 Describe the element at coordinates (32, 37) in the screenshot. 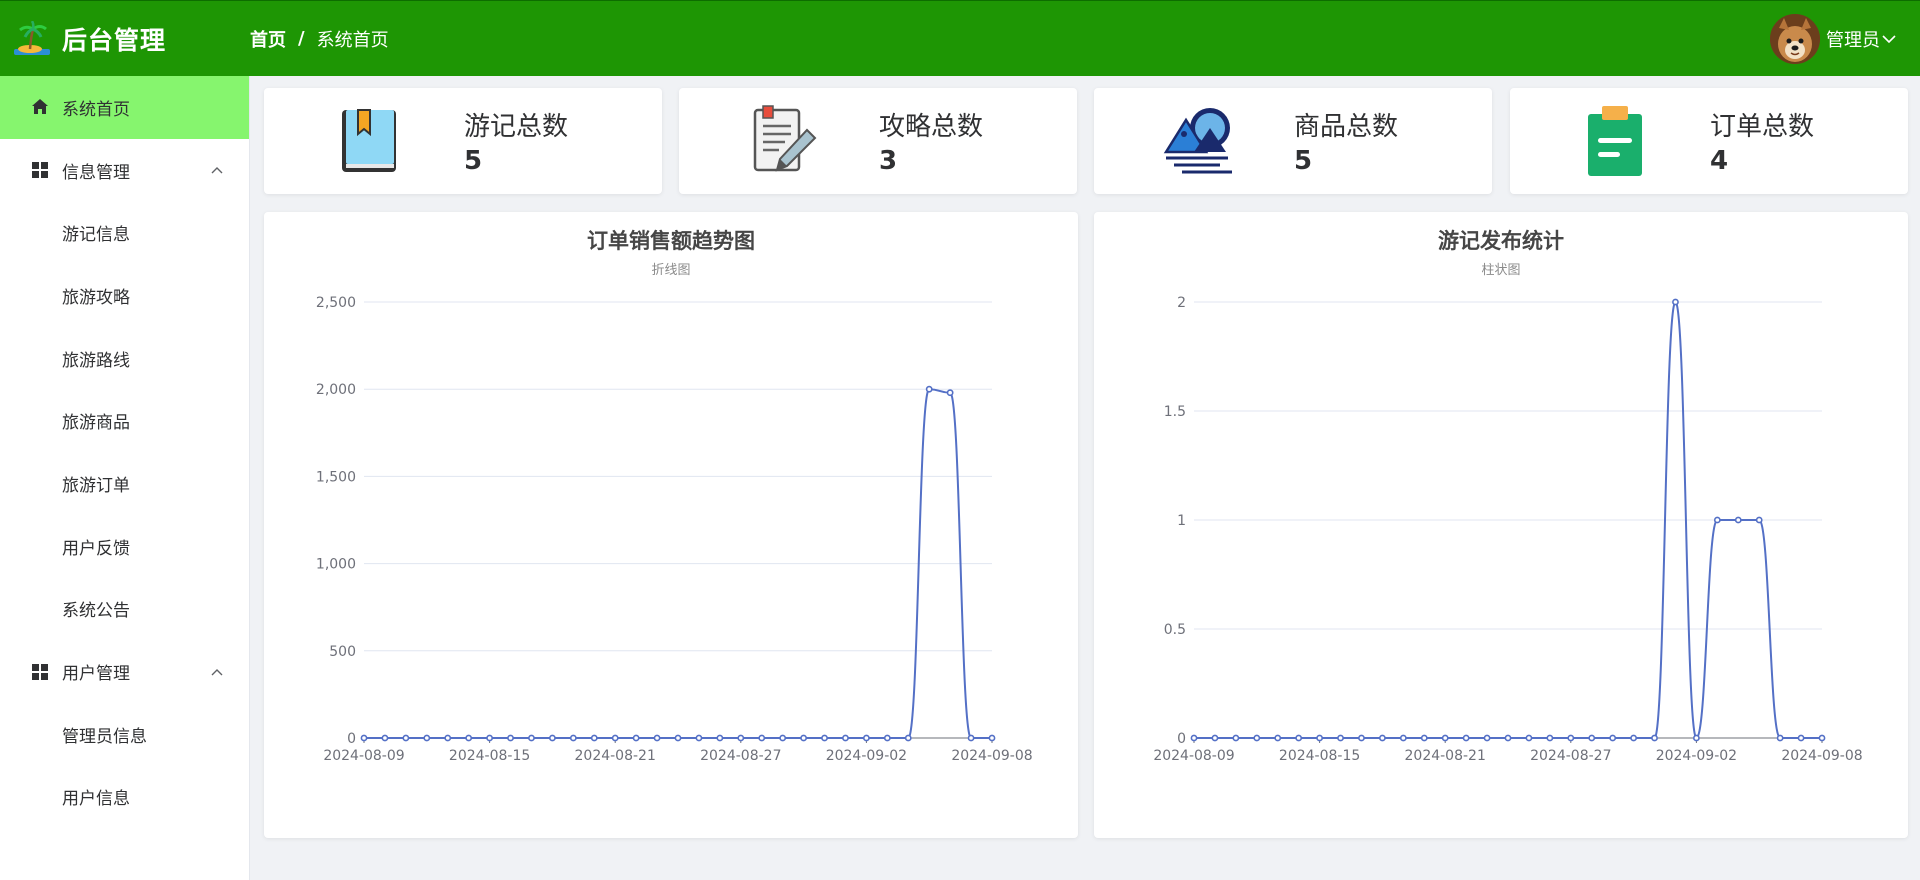

I see `palm-island-icon` at that location.